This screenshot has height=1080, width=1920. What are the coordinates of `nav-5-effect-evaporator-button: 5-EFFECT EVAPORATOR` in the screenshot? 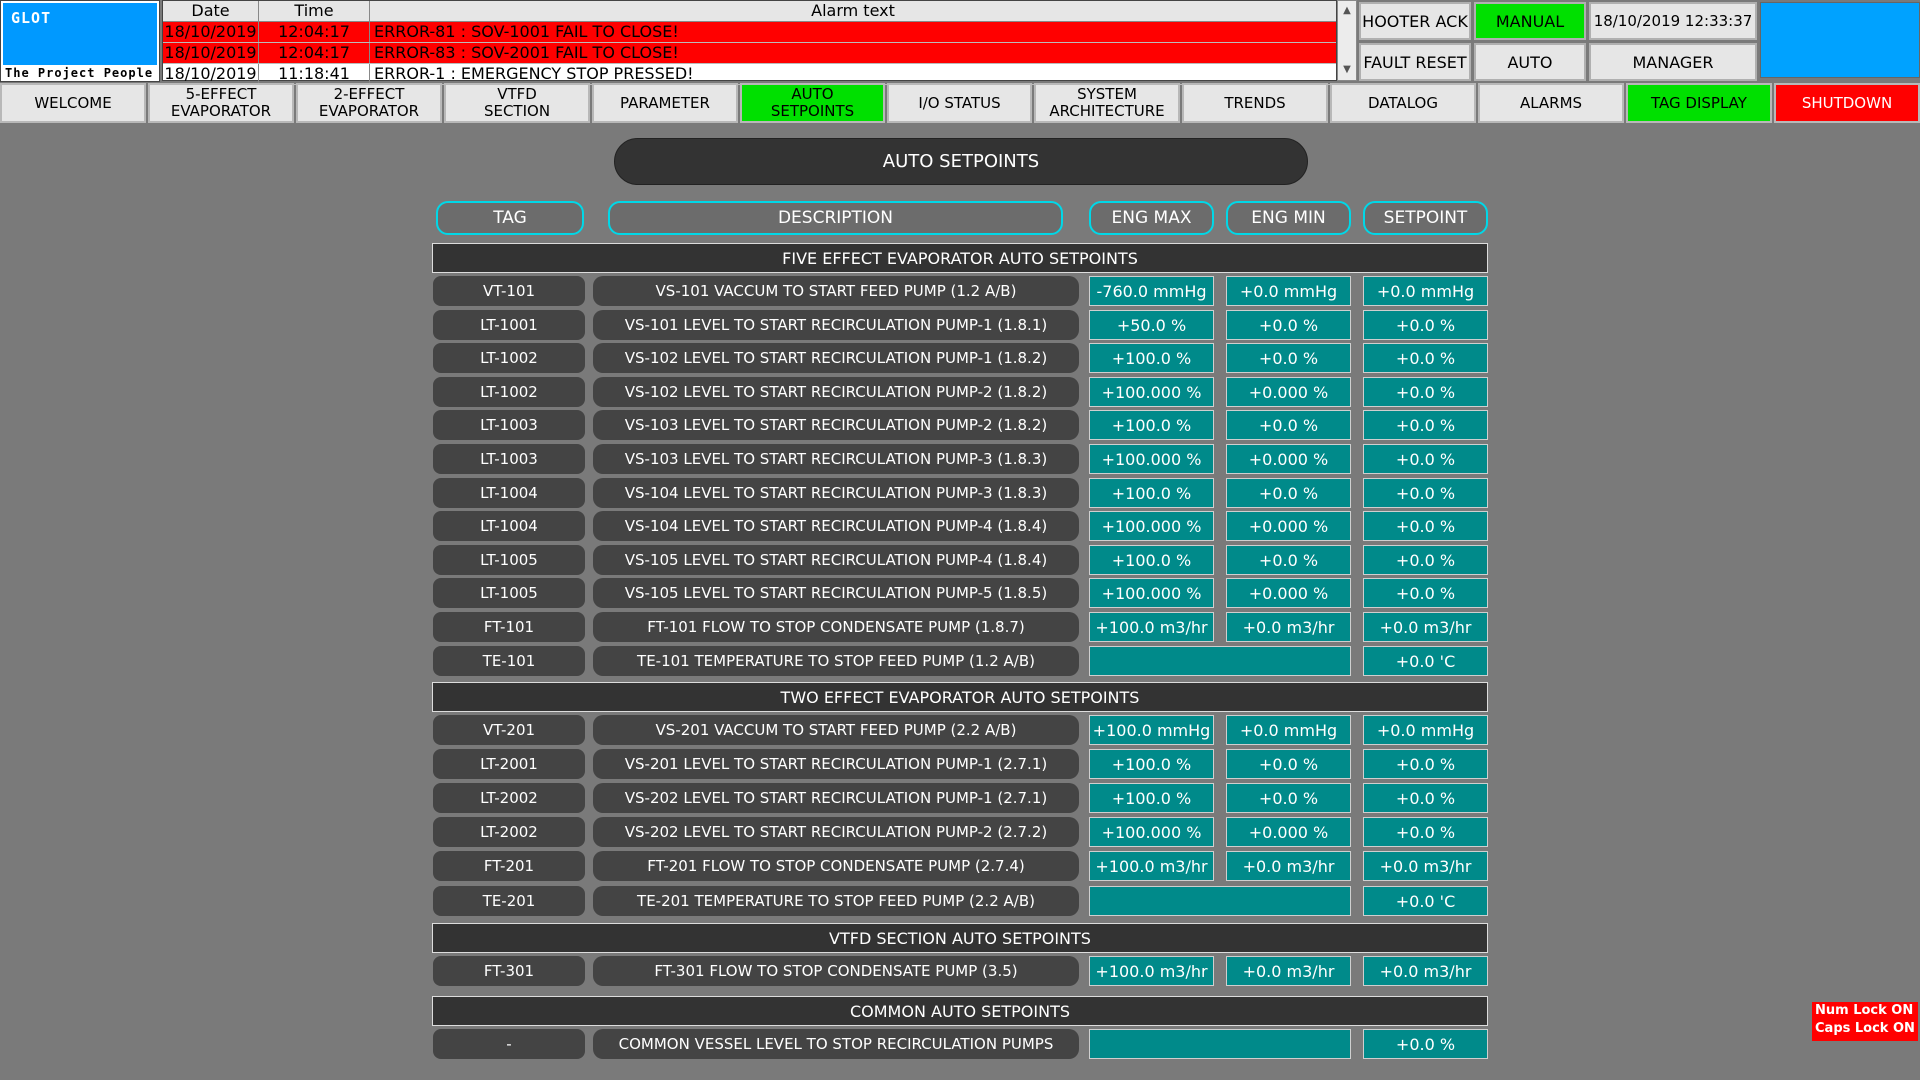 It's located at (221, 103).